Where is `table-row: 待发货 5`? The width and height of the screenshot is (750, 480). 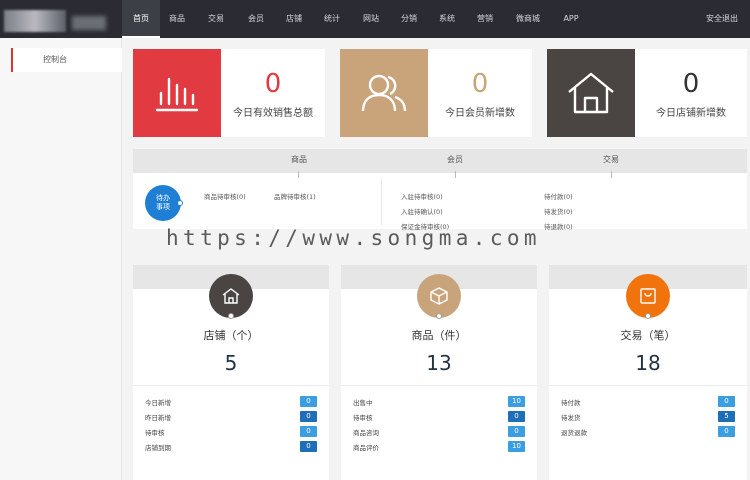 table-row: 待发货 5 is located at coordinates (648, 417).